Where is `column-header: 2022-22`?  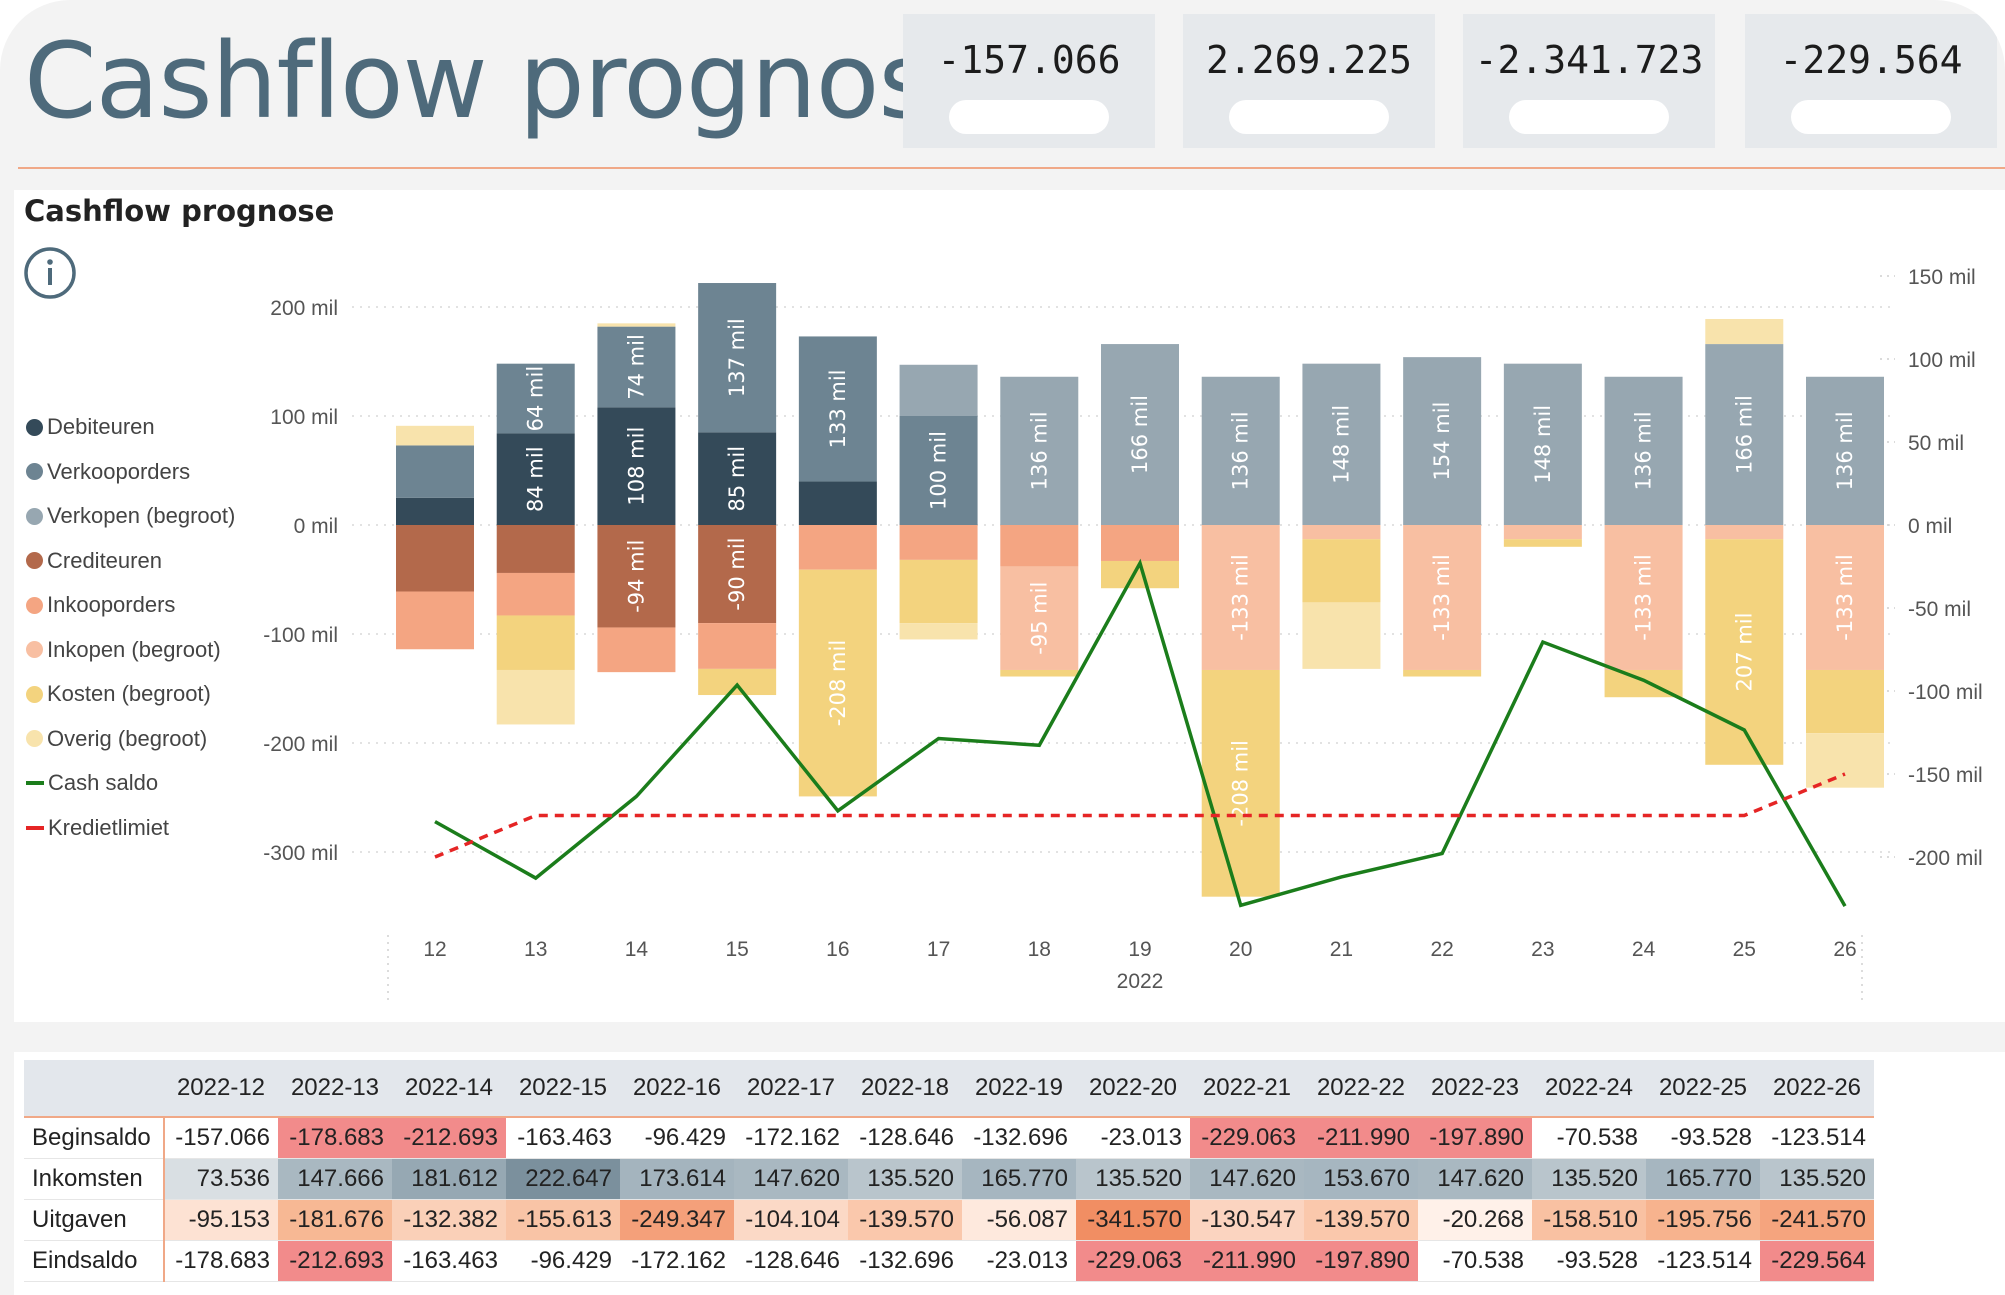
column-header: 2022-22 is located at coordinates (1361, 1088).